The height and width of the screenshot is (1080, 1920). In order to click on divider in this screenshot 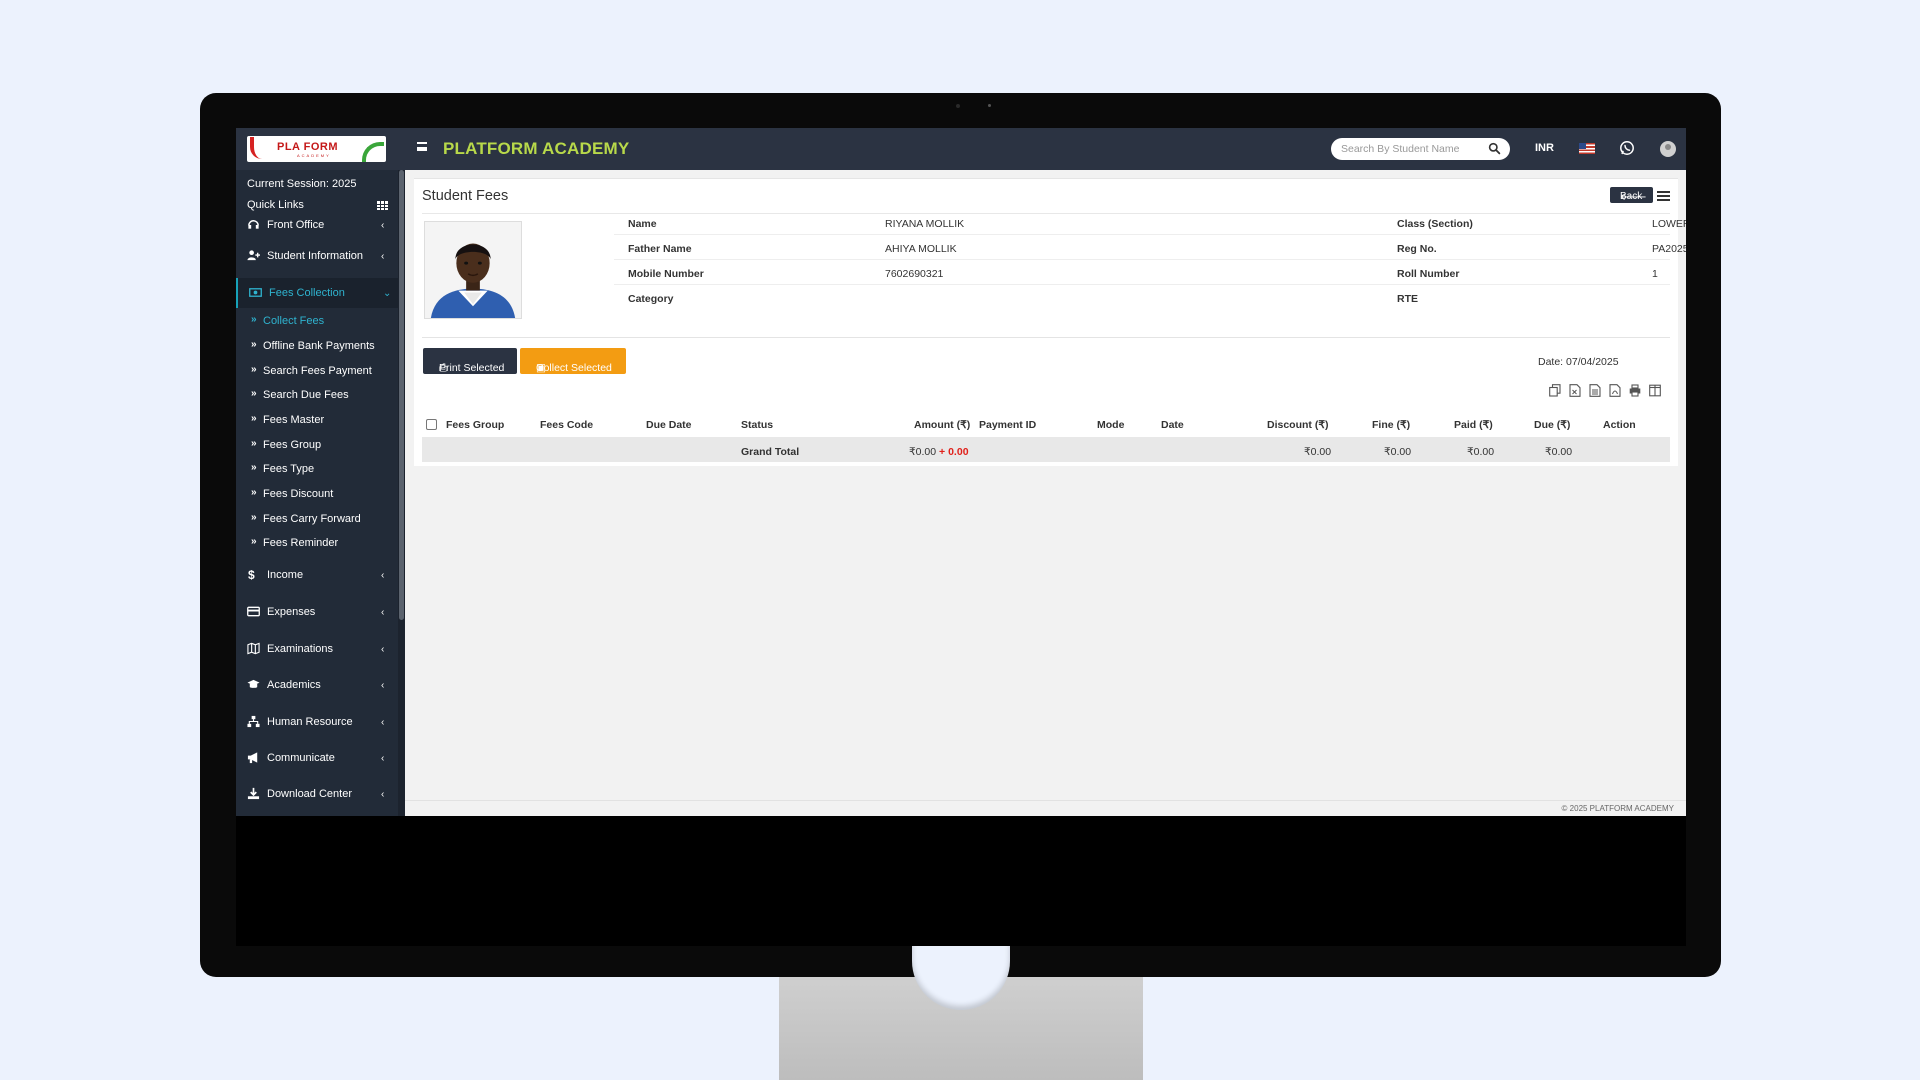, I will do `click(1046, 337)`.